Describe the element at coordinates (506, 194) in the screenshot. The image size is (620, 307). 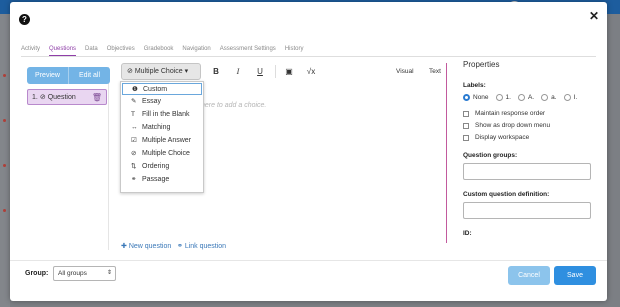
I see `custom-definition-title: Custom question definition:` at that location.